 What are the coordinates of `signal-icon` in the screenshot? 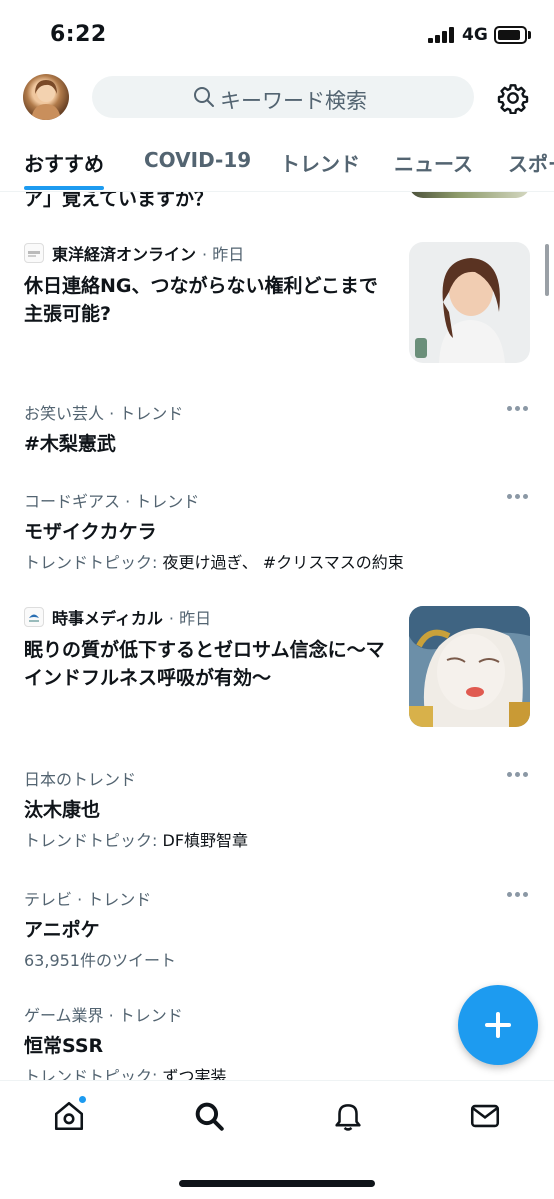 It's located at (442, 35).